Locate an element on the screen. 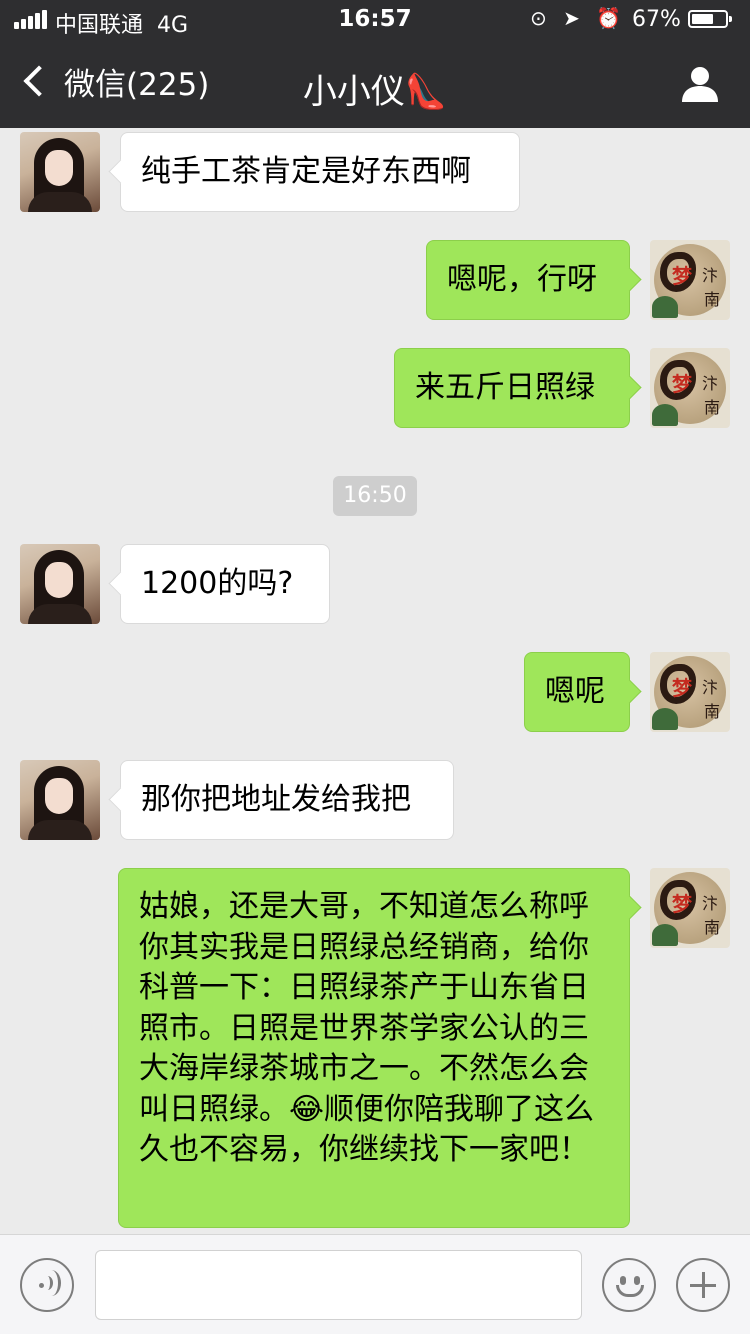 The height and width of the screenshot is (1334, 750). high-heel-emoji: 👠 is located at coordinates (426, 92).